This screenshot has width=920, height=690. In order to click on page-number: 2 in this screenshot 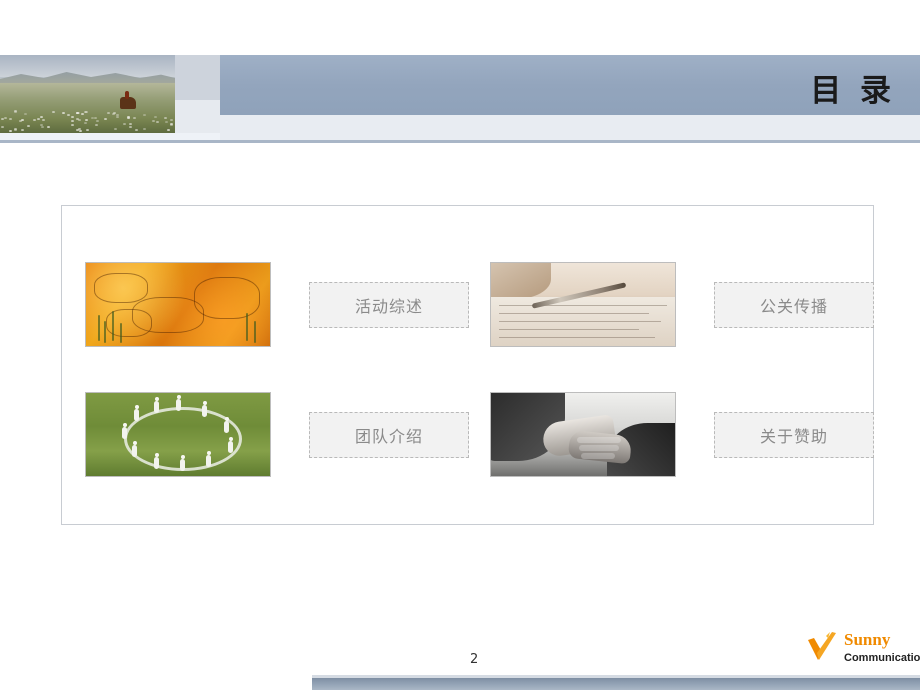, I will do `click(474, 659)`.